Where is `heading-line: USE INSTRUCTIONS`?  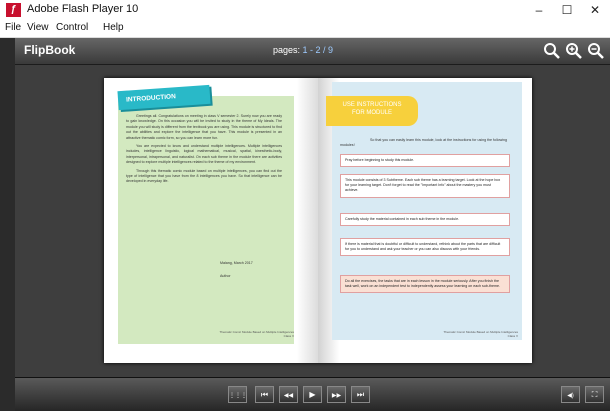
heading-line: USE INSTRUCTIONS is located at coordinates (372, 105).